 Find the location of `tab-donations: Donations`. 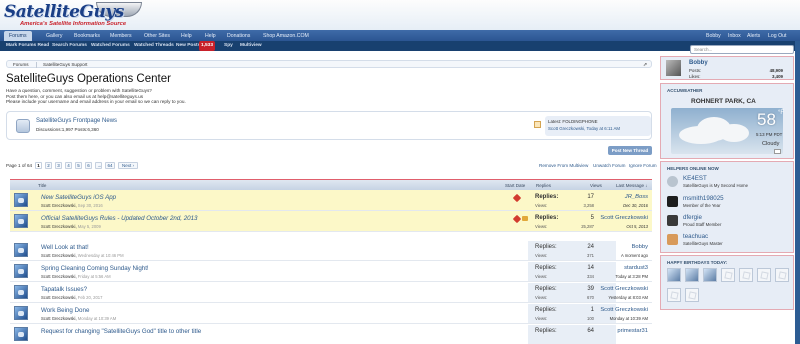

tab-donations: Donations is located at coordinates (238, 36).